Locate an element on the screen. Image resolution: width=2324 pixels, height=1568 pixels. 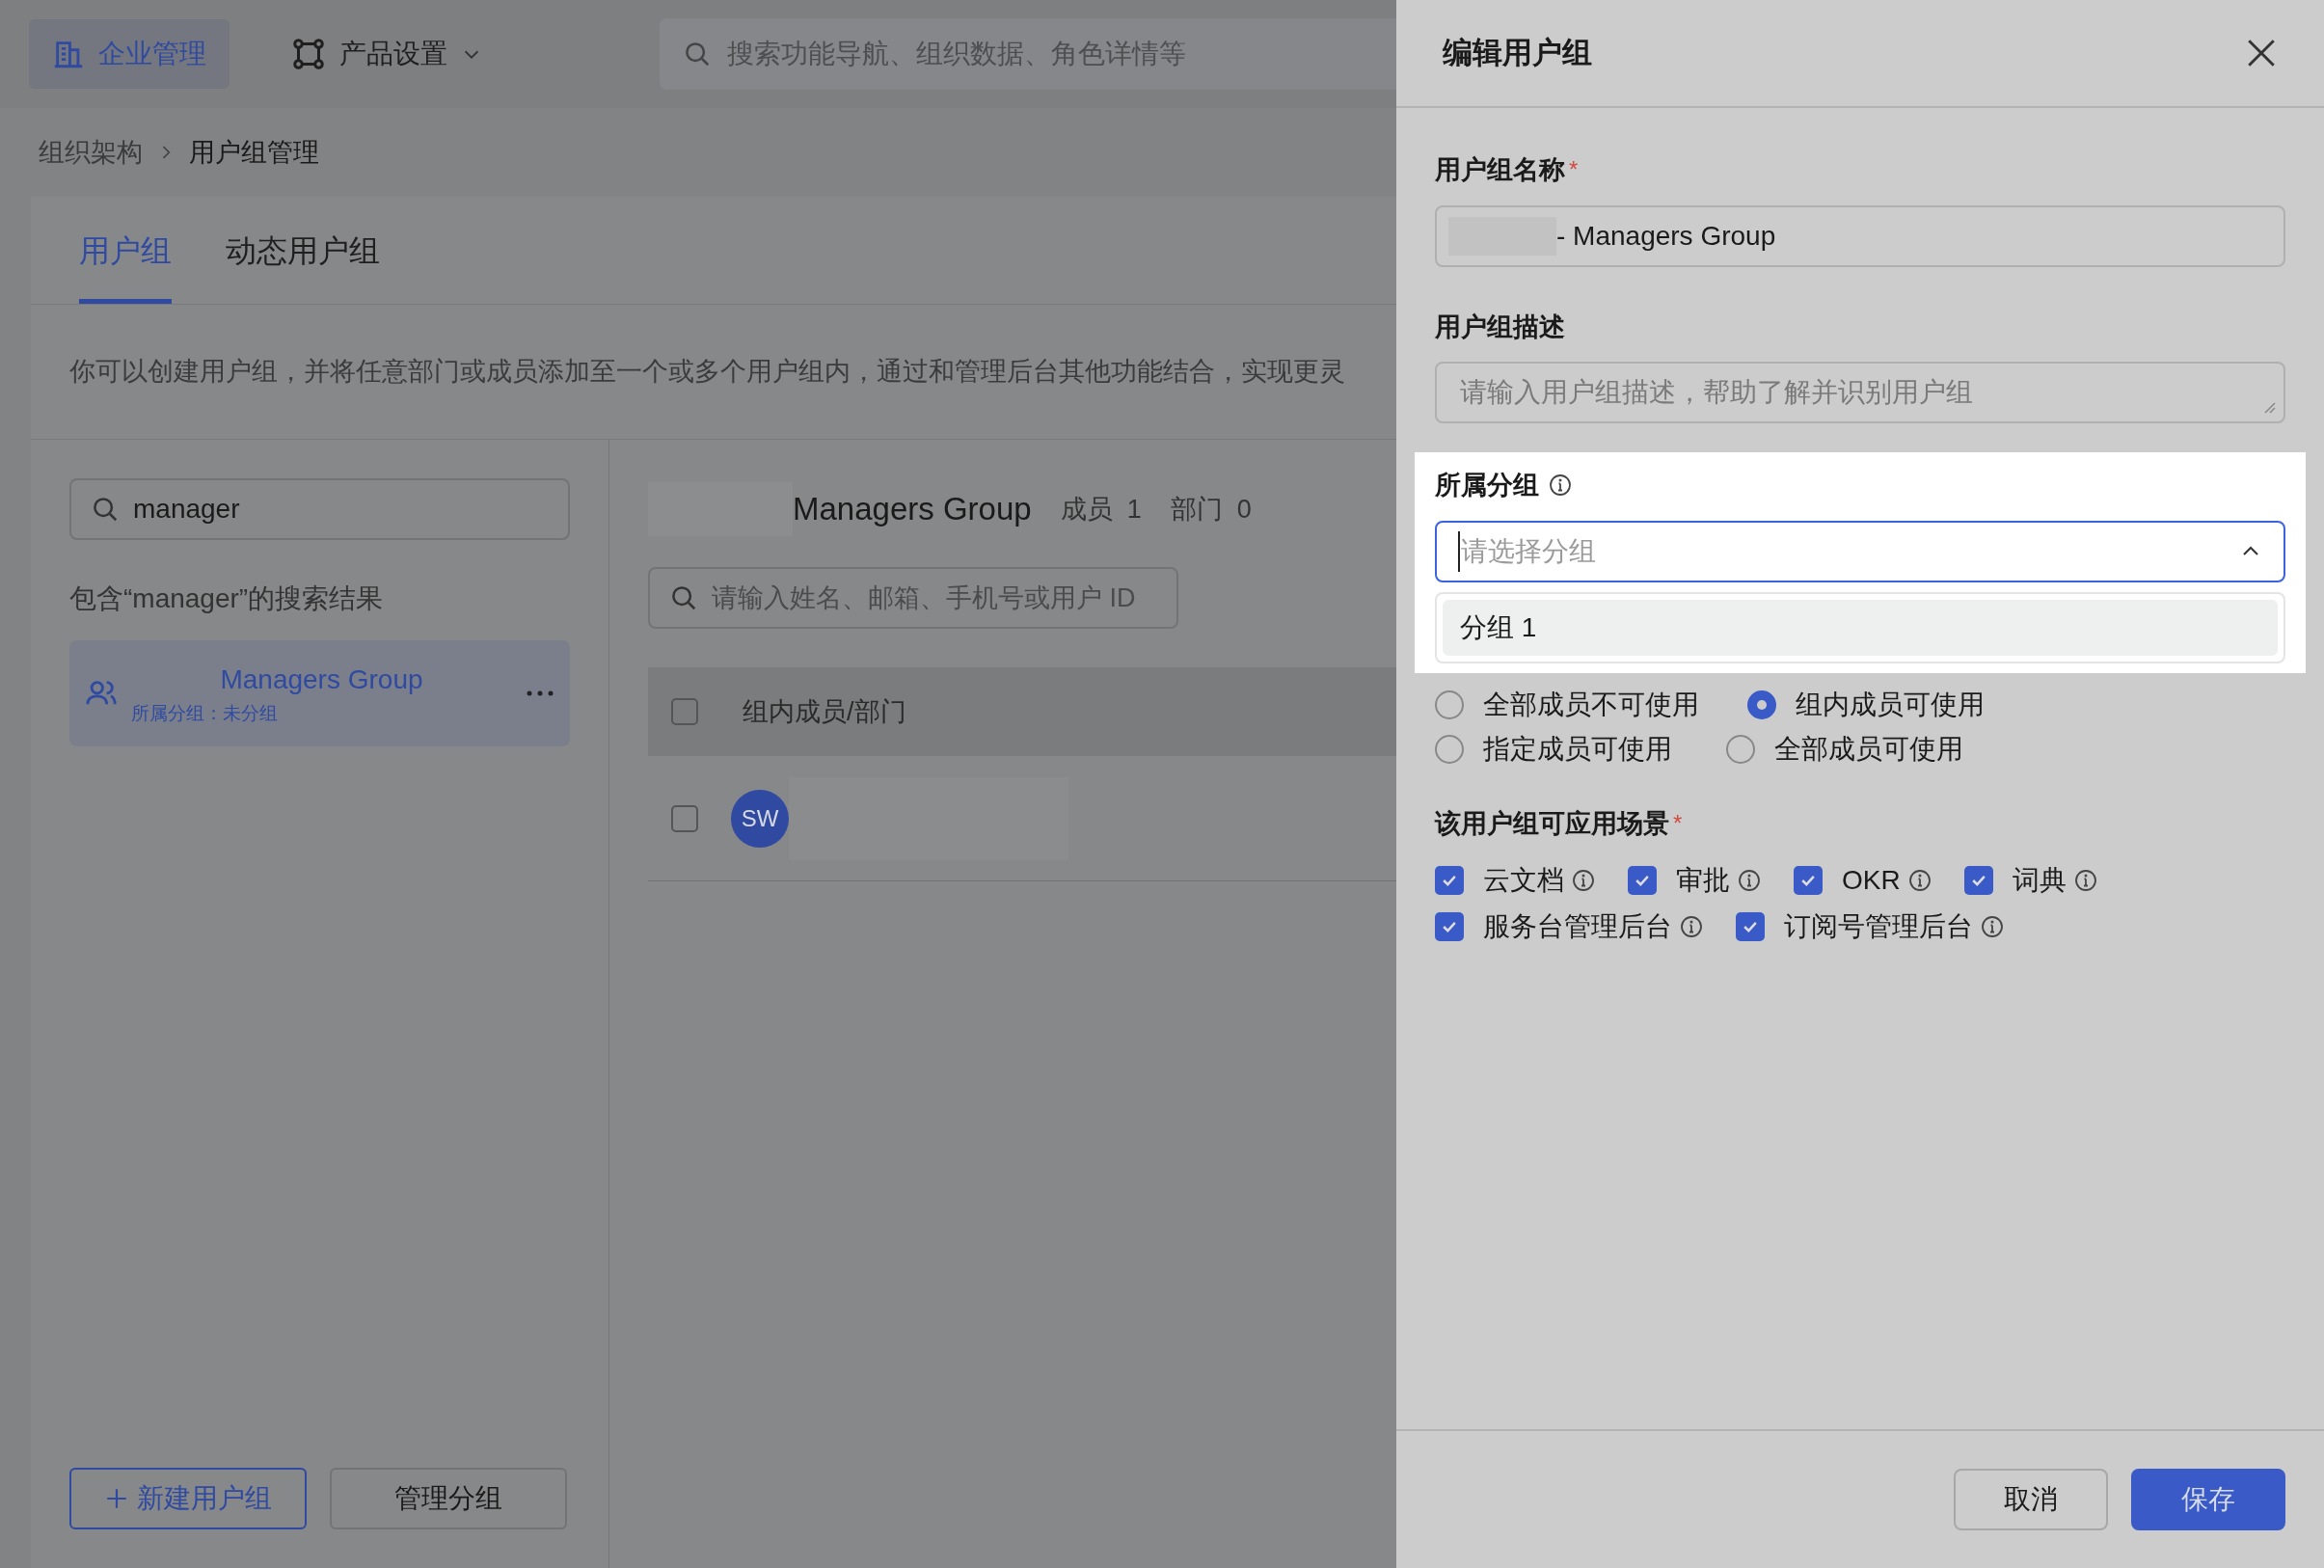
field-label: 所属分组 is located at coordinates (1487, 485).